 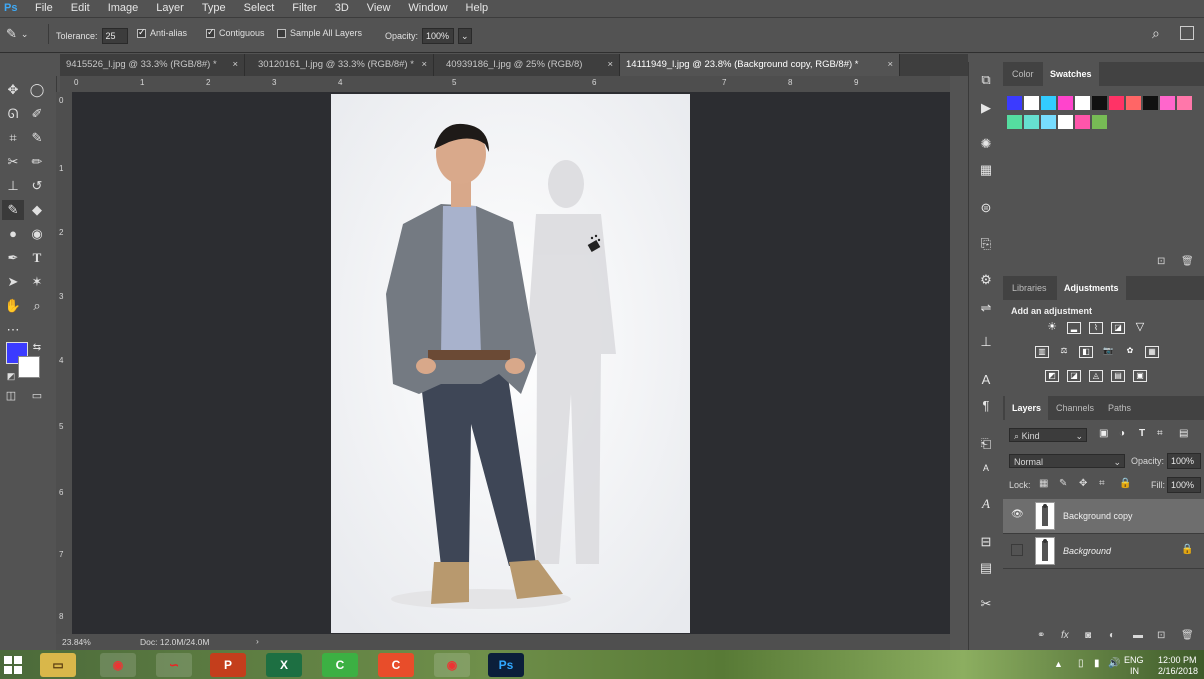 What do you see at coordinates (1058, 664) in the screenshot?
I see `show-hidden-icons: ▲` at bounding box center [1058, 664].